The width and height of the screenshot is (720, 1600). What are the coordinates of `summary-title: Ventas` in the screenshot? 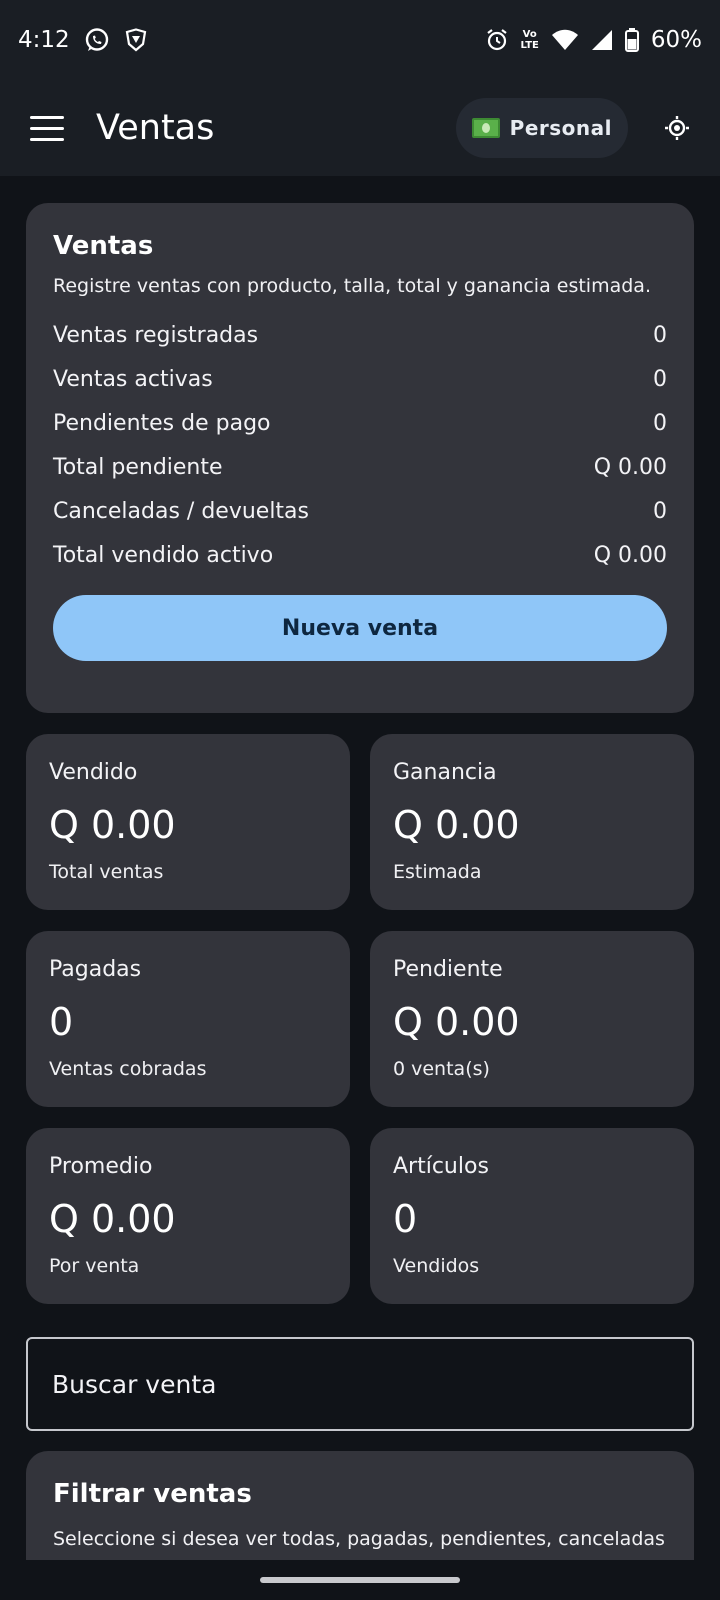 It's located at (103, 246).